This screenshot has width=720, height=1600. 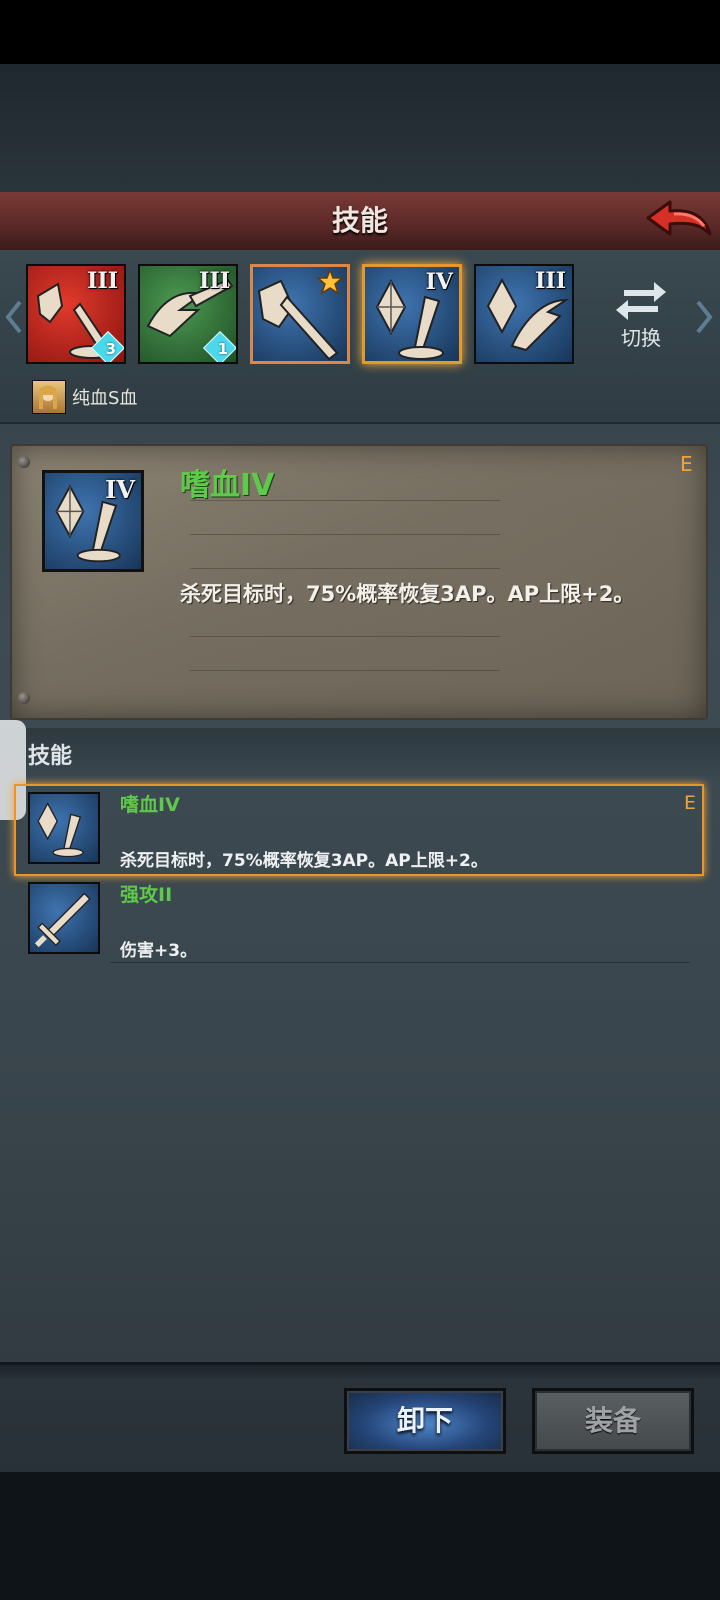 I want to click on back-button, so click(x=679, y=222).